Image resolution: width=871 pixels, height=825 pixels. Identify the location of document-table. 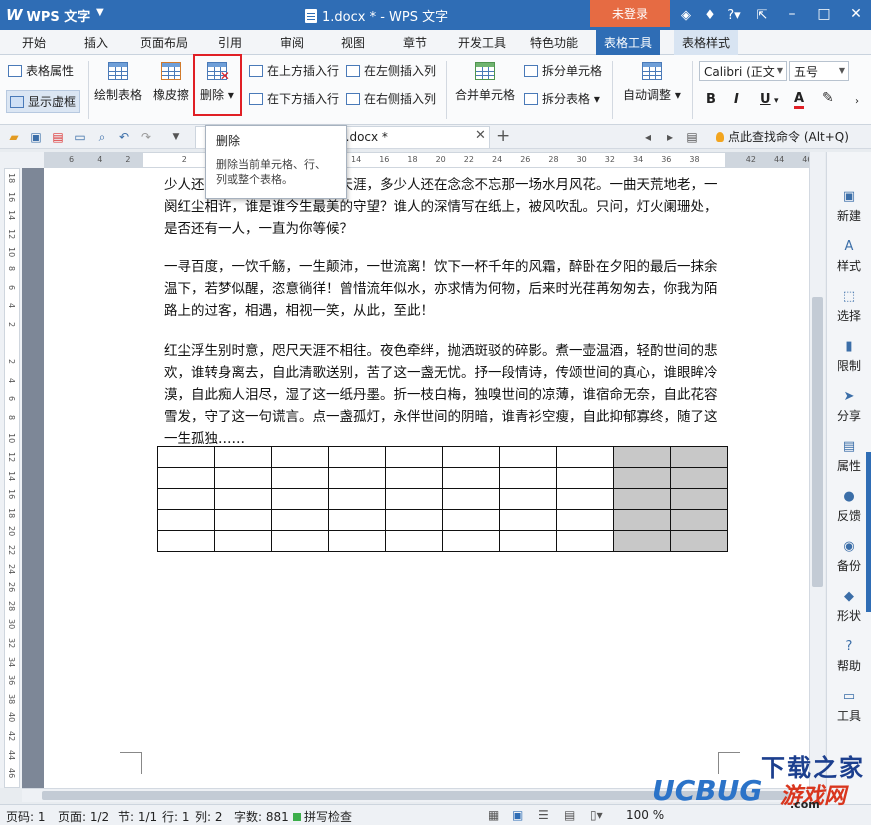
(442, 499).